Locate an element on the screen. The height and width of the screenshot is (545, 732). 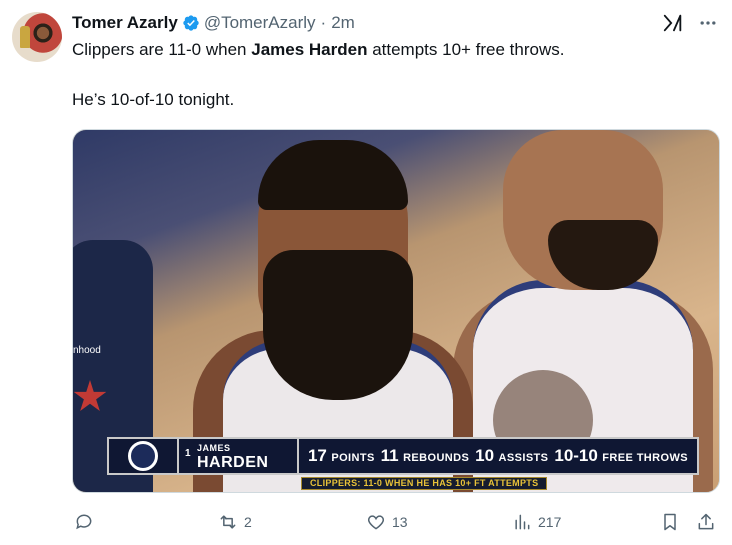
stat-value: 10 is located at coordinates (485, 455).